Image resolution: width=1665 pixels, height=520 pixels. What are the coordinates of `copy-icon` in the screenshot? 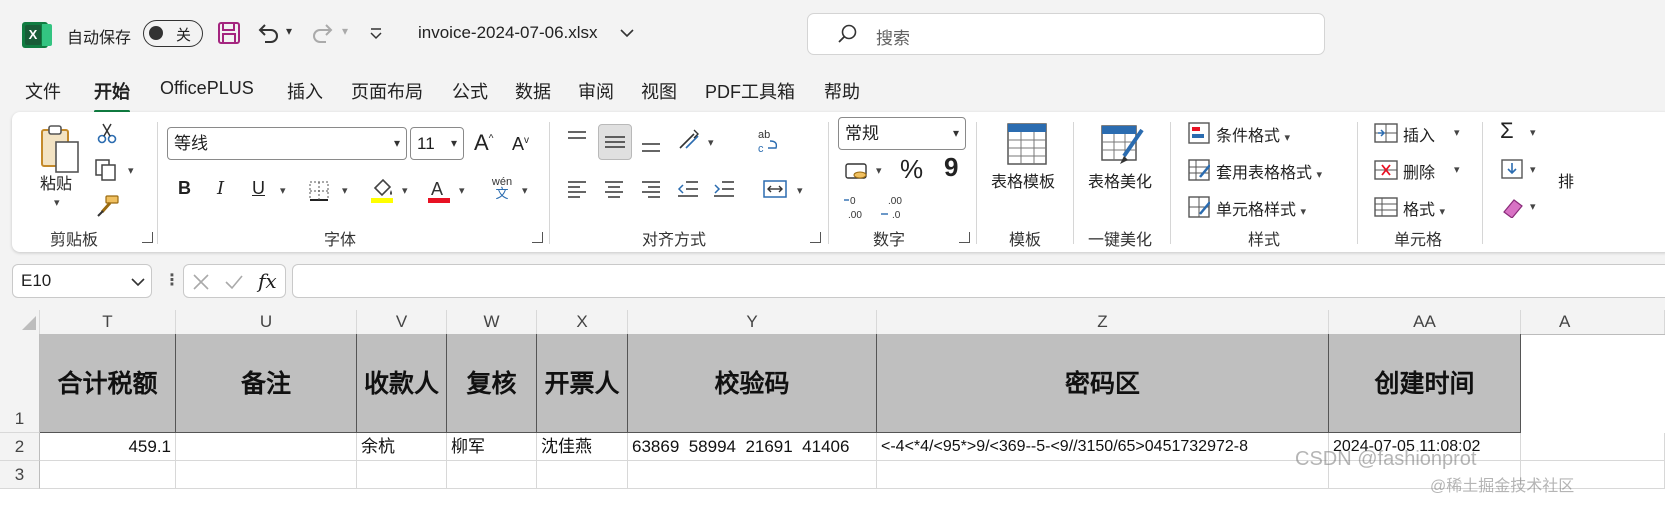 It's located at (106, 170).